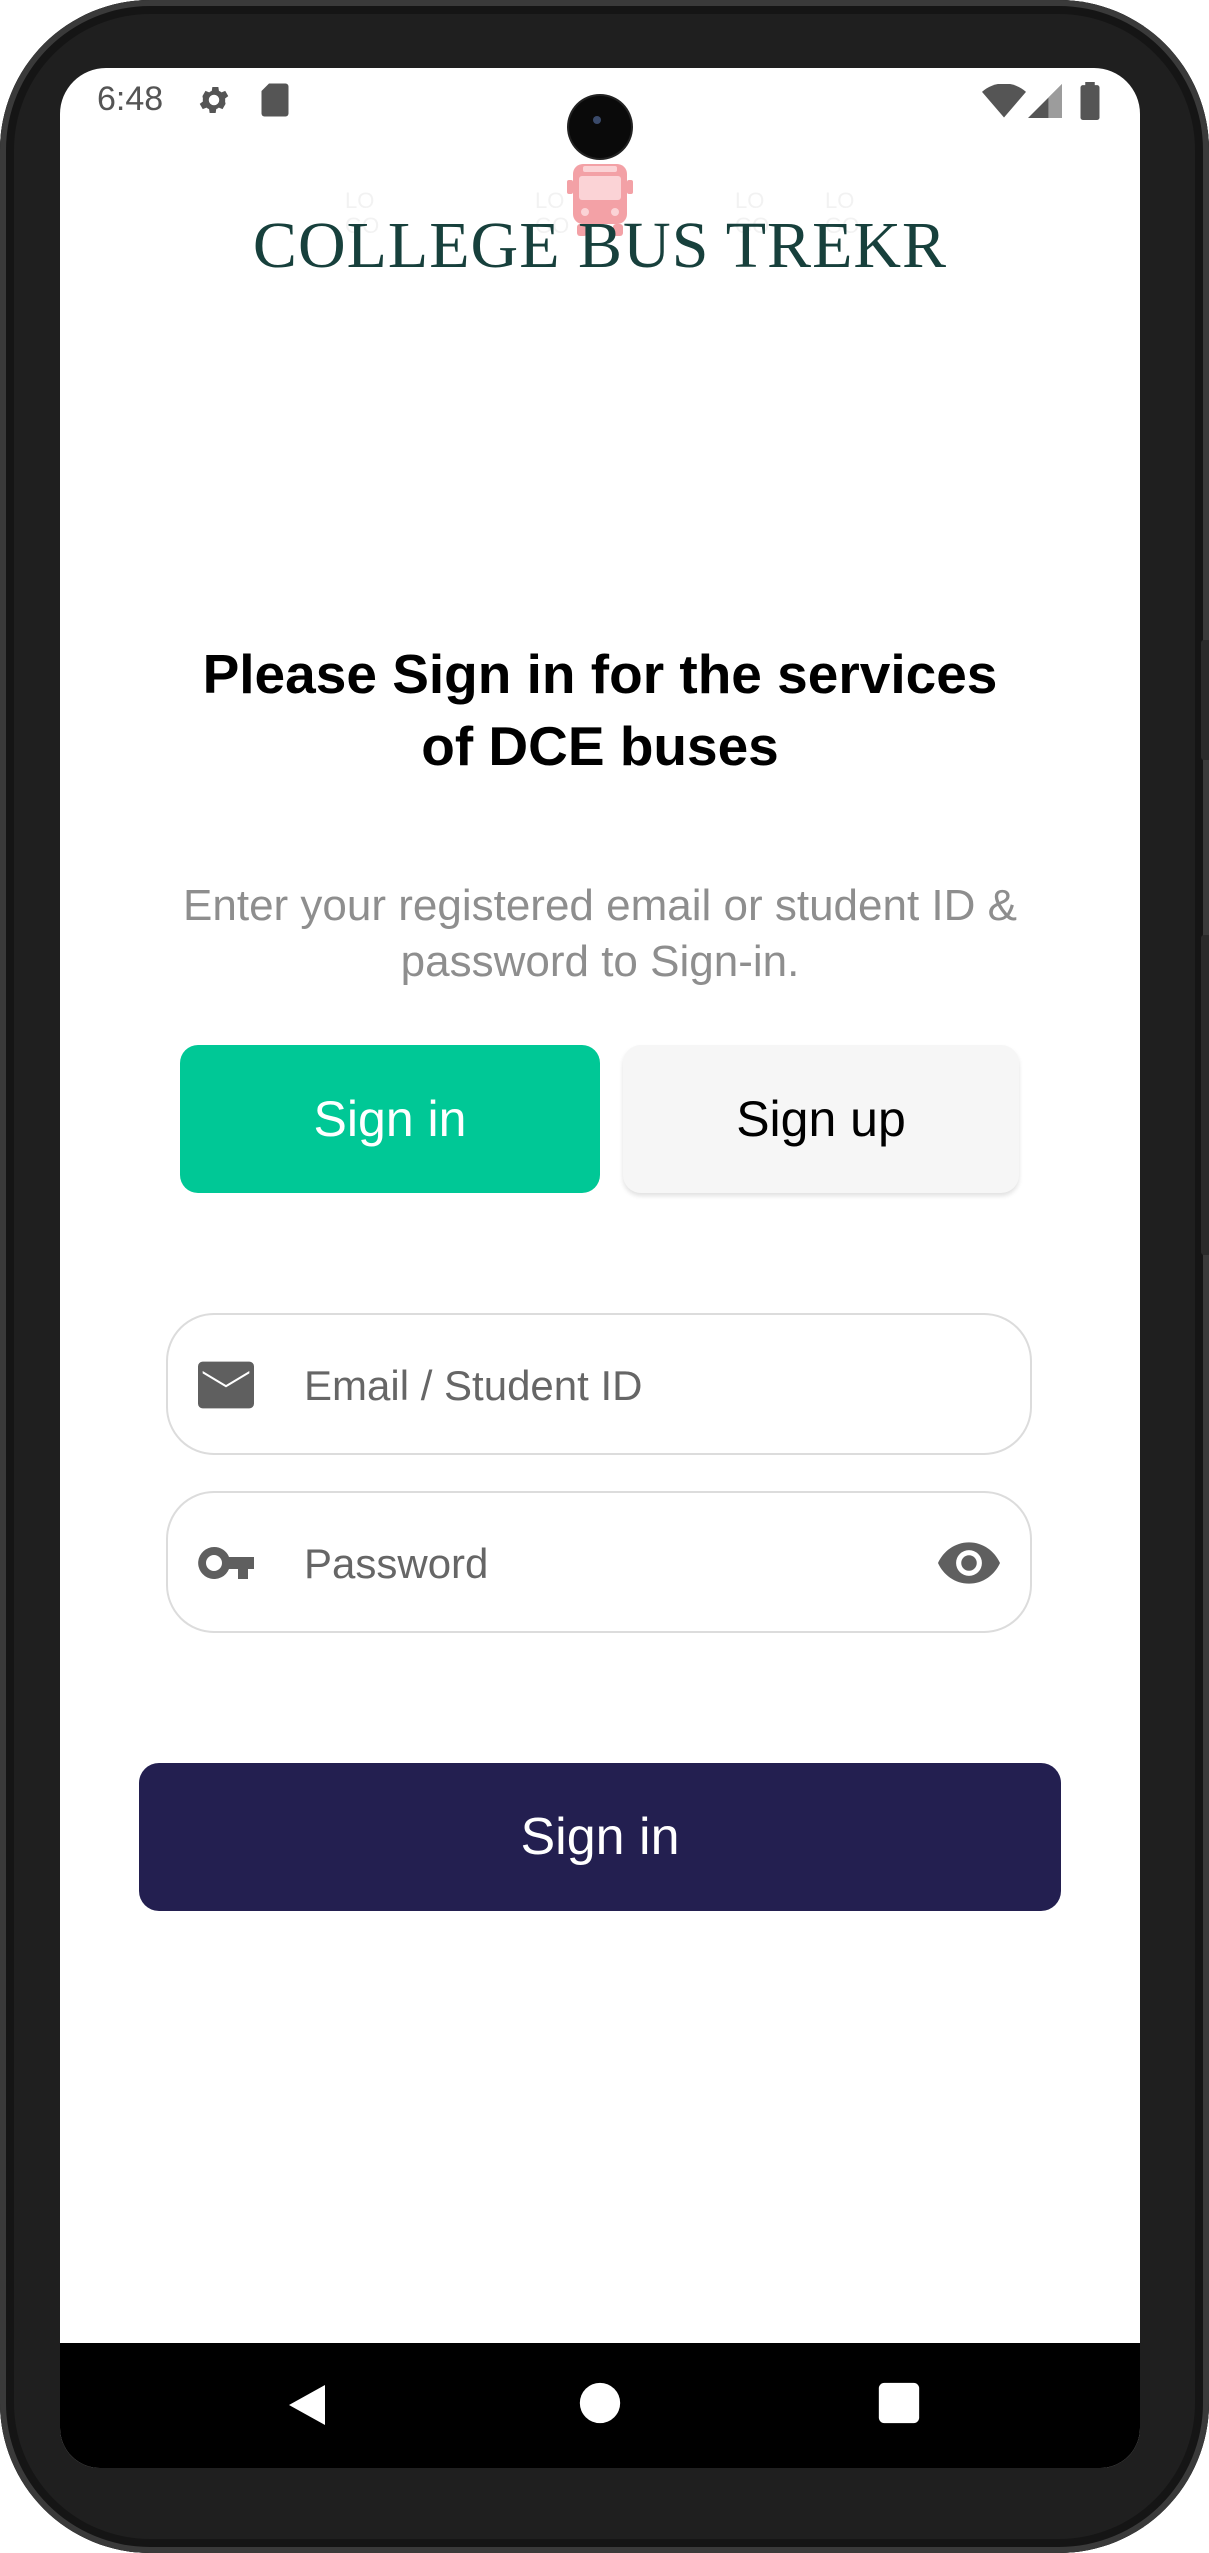 The height and width of the screenshot is (2553, 1209). Describe the element at coordinates (226, 1385) in the screenshot. I see `mail-icon` at that location.